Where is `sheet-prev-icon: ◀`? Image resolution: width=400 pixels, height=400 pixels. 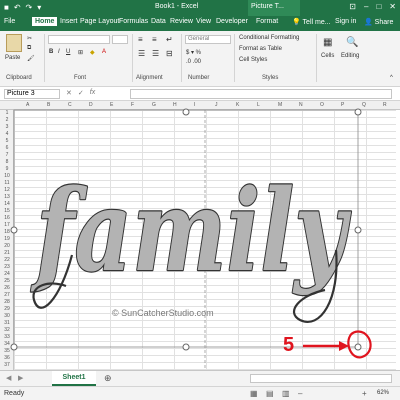 sheet-prev-icon: ◀ is located at coordinates (8, 378).